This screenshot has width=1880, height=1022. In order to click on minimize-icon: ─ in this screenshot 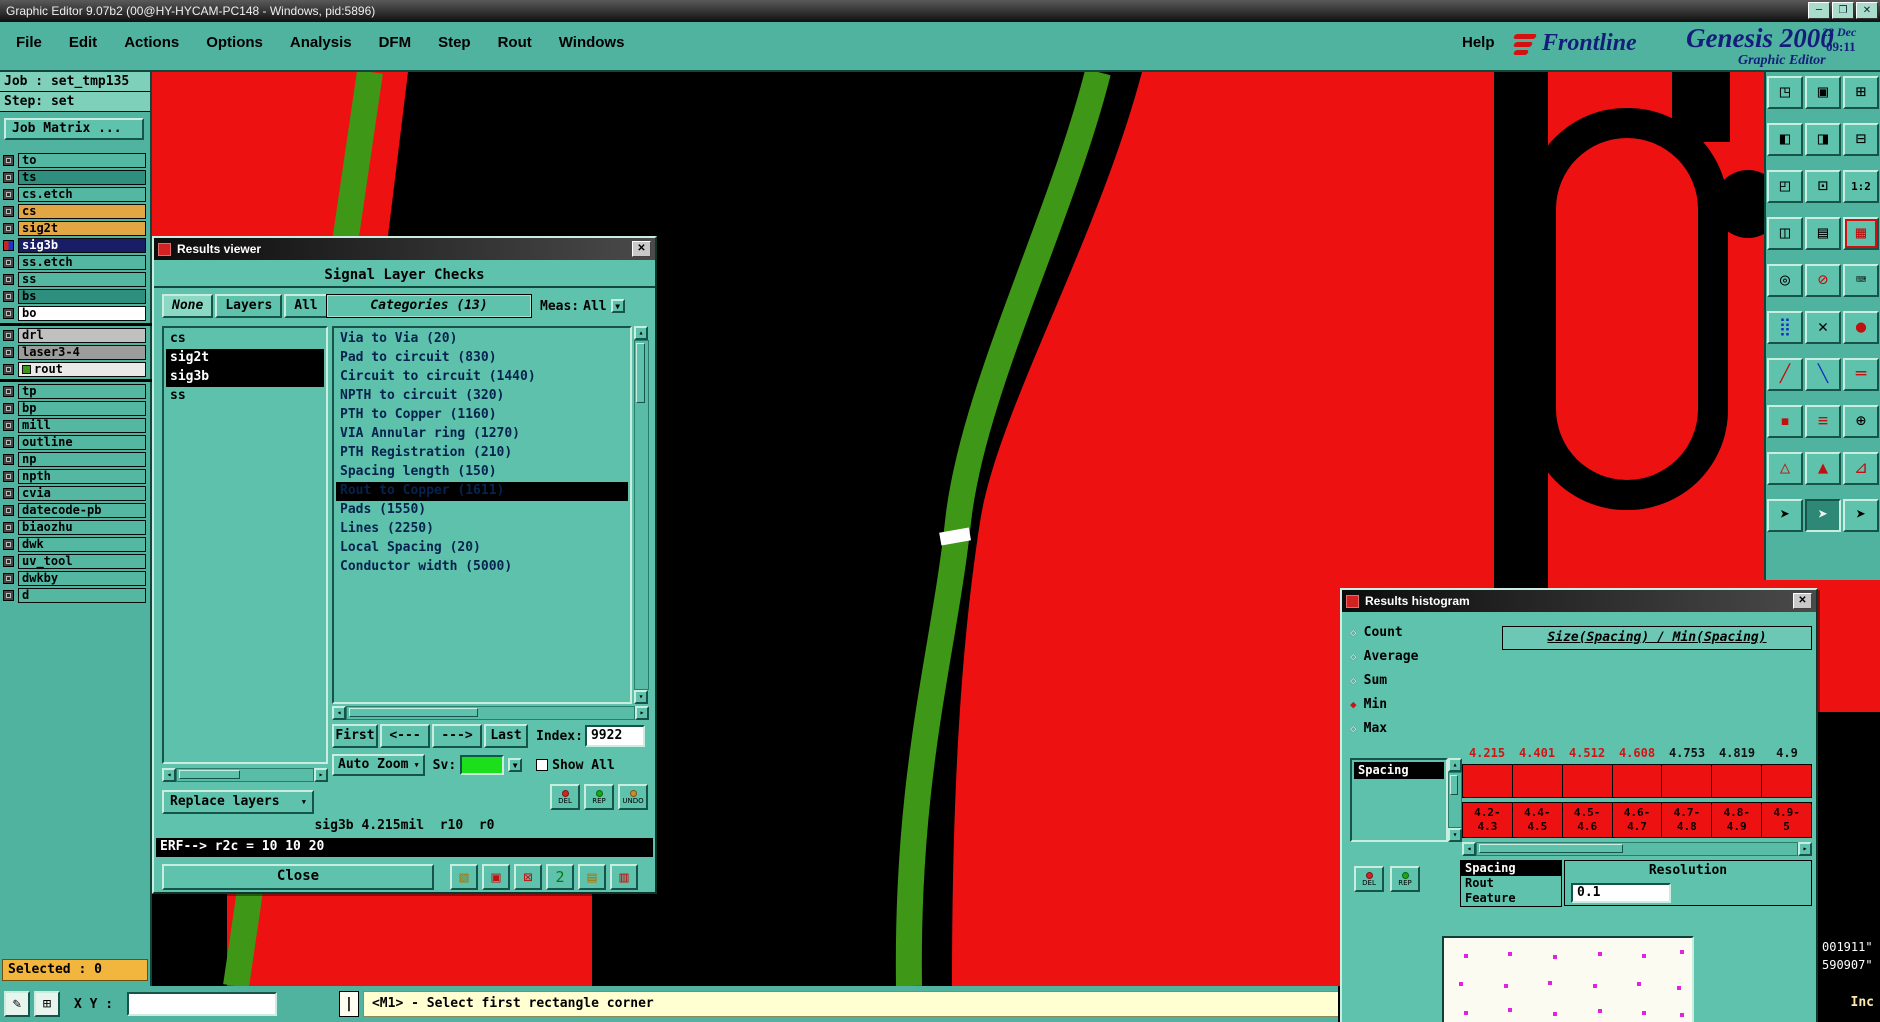, I will do `click(1819, 10)`.